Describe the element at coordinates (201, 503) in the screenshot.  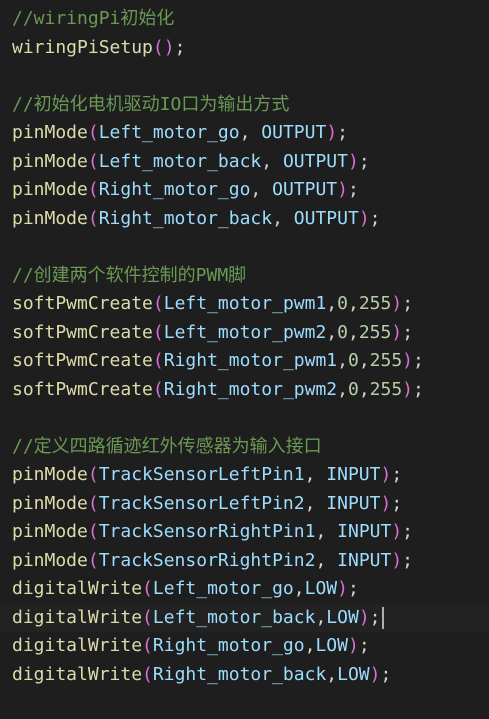
I see `identifier: TrackSensorLeftPin2` at that location.